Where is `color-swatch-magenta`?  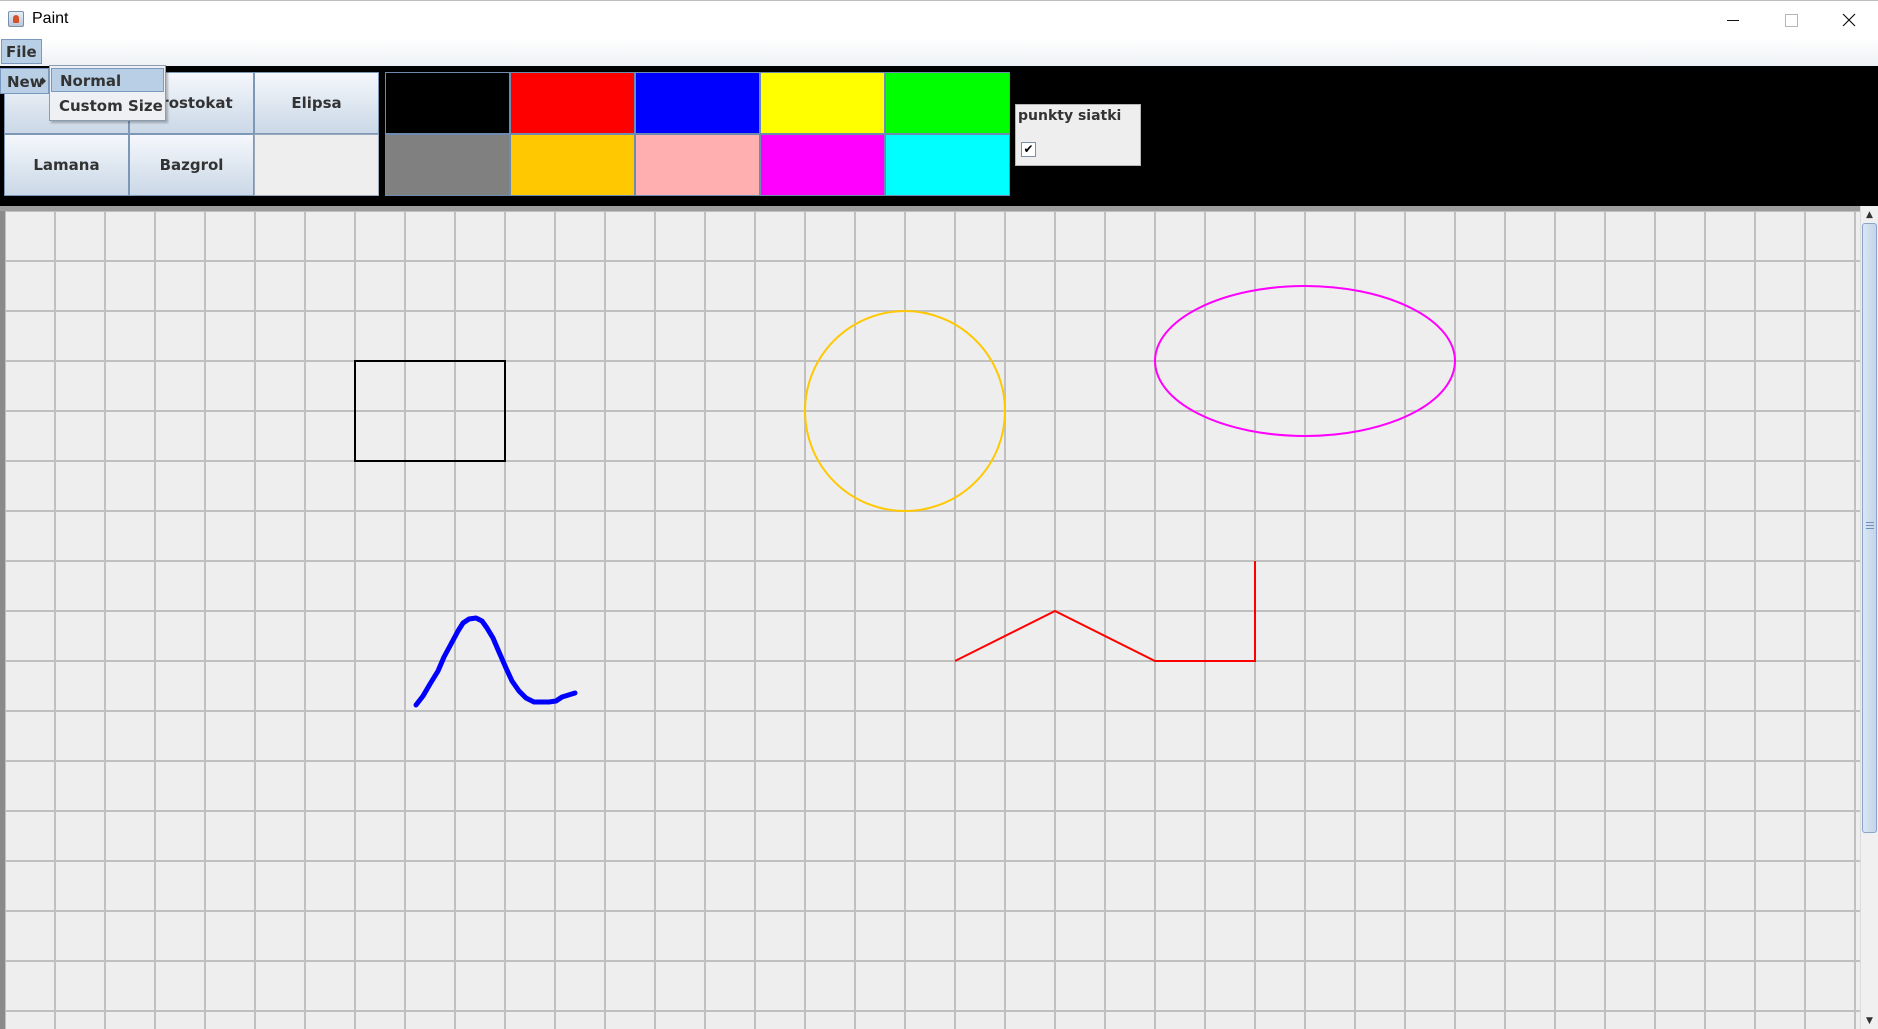 color-swatch-magenta is located at coordinates (822, 165).